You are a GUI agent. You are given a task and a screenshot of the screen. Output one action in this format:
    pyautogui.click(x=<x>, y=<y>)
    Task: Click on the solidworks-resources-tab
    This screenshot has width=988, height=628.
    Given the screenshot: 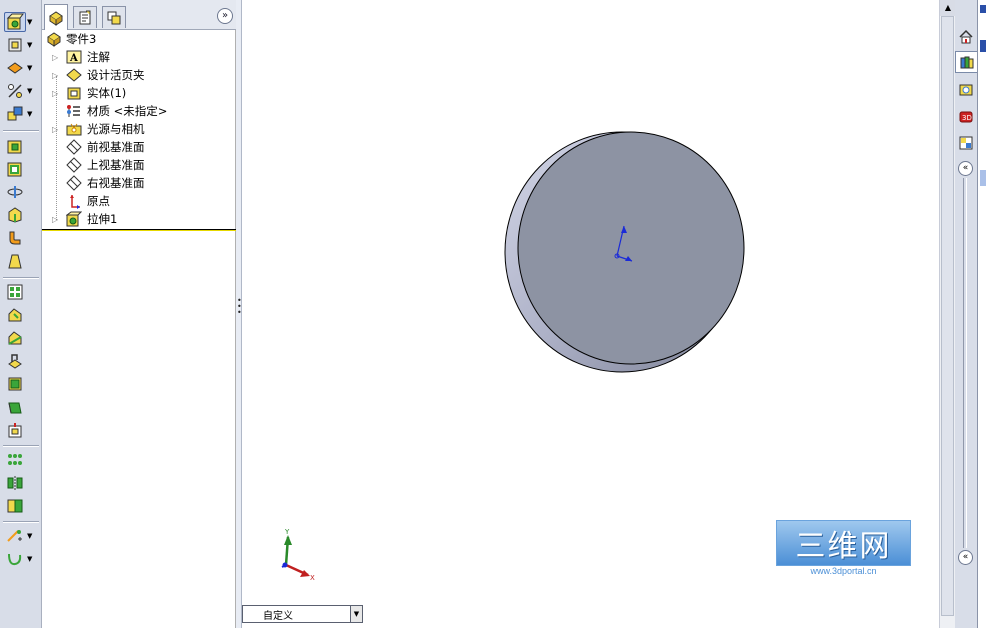 What is the action you would take?
    pyautogui.click(x=966, y=37)
    